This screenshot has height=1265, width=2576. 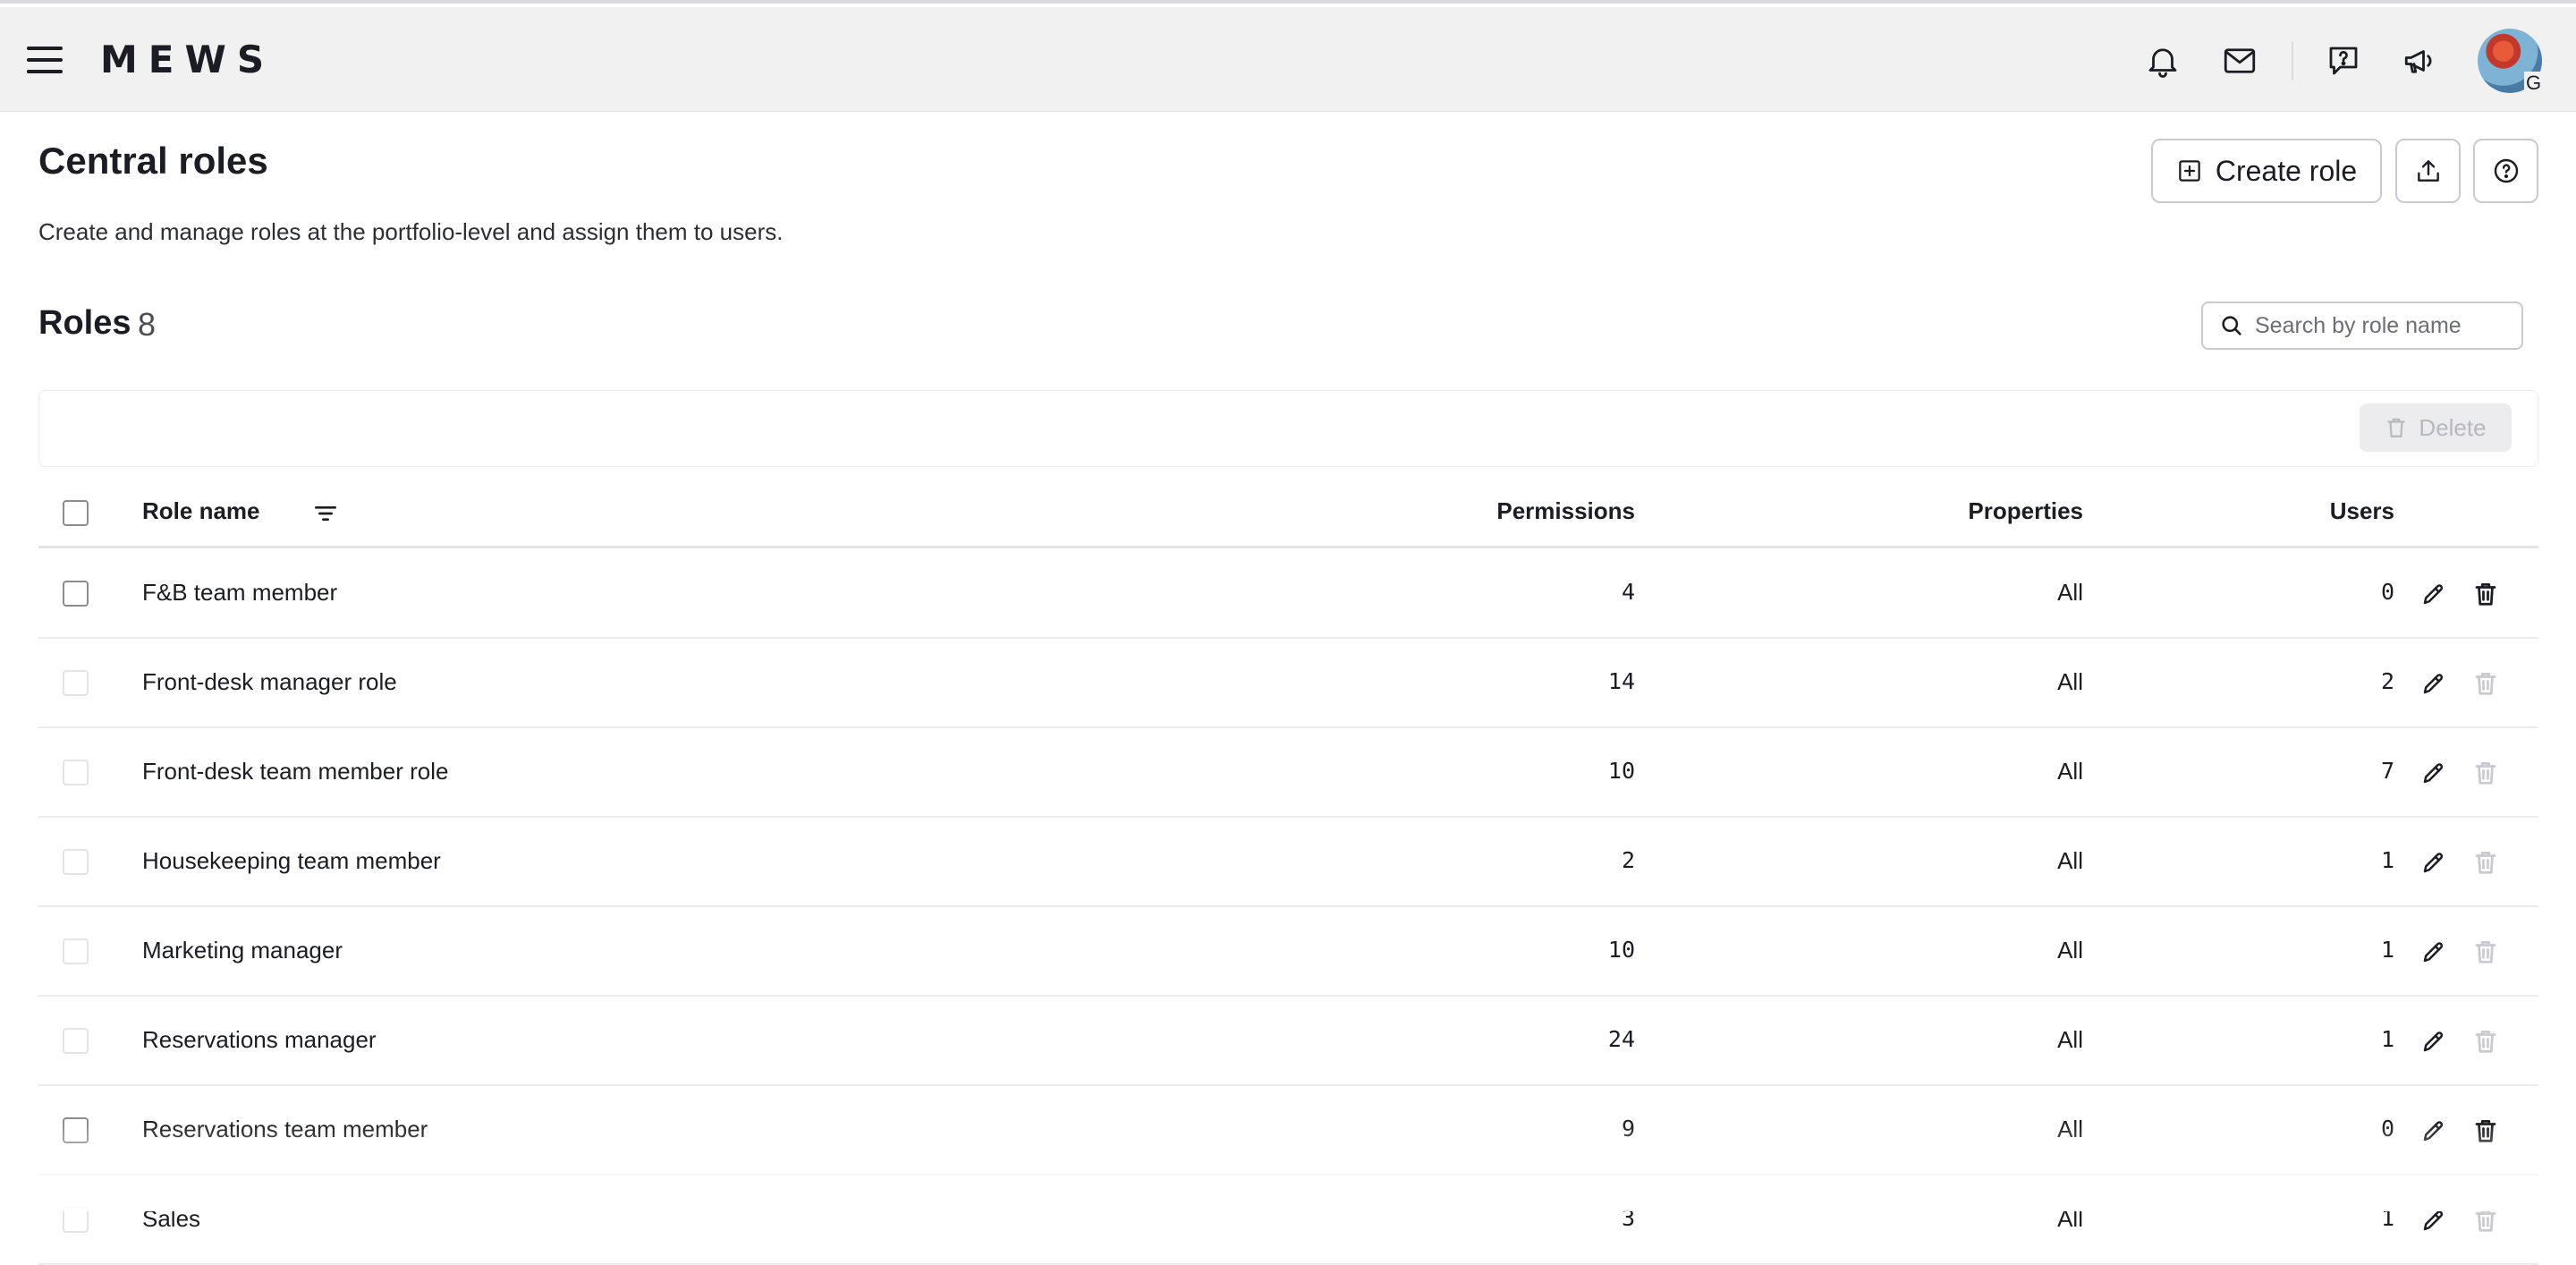 I want to click on role-name: Reservations team member, so click(x=285, y=1129).